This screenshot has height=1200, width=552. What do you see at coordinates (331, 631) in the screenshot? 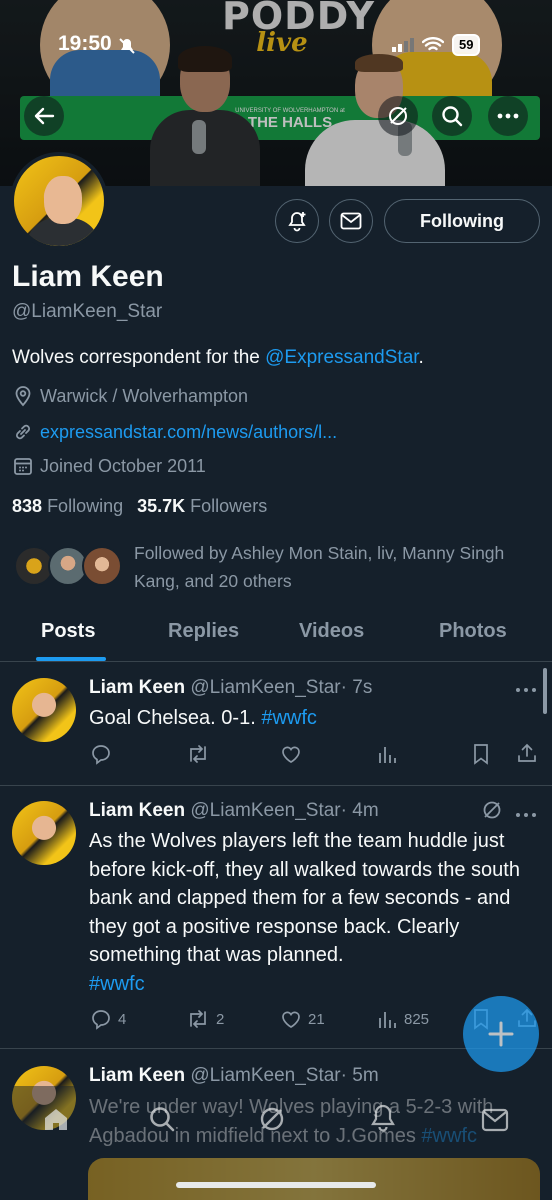
I see `tab-videos: Videos` at bounding box center [331, 631].